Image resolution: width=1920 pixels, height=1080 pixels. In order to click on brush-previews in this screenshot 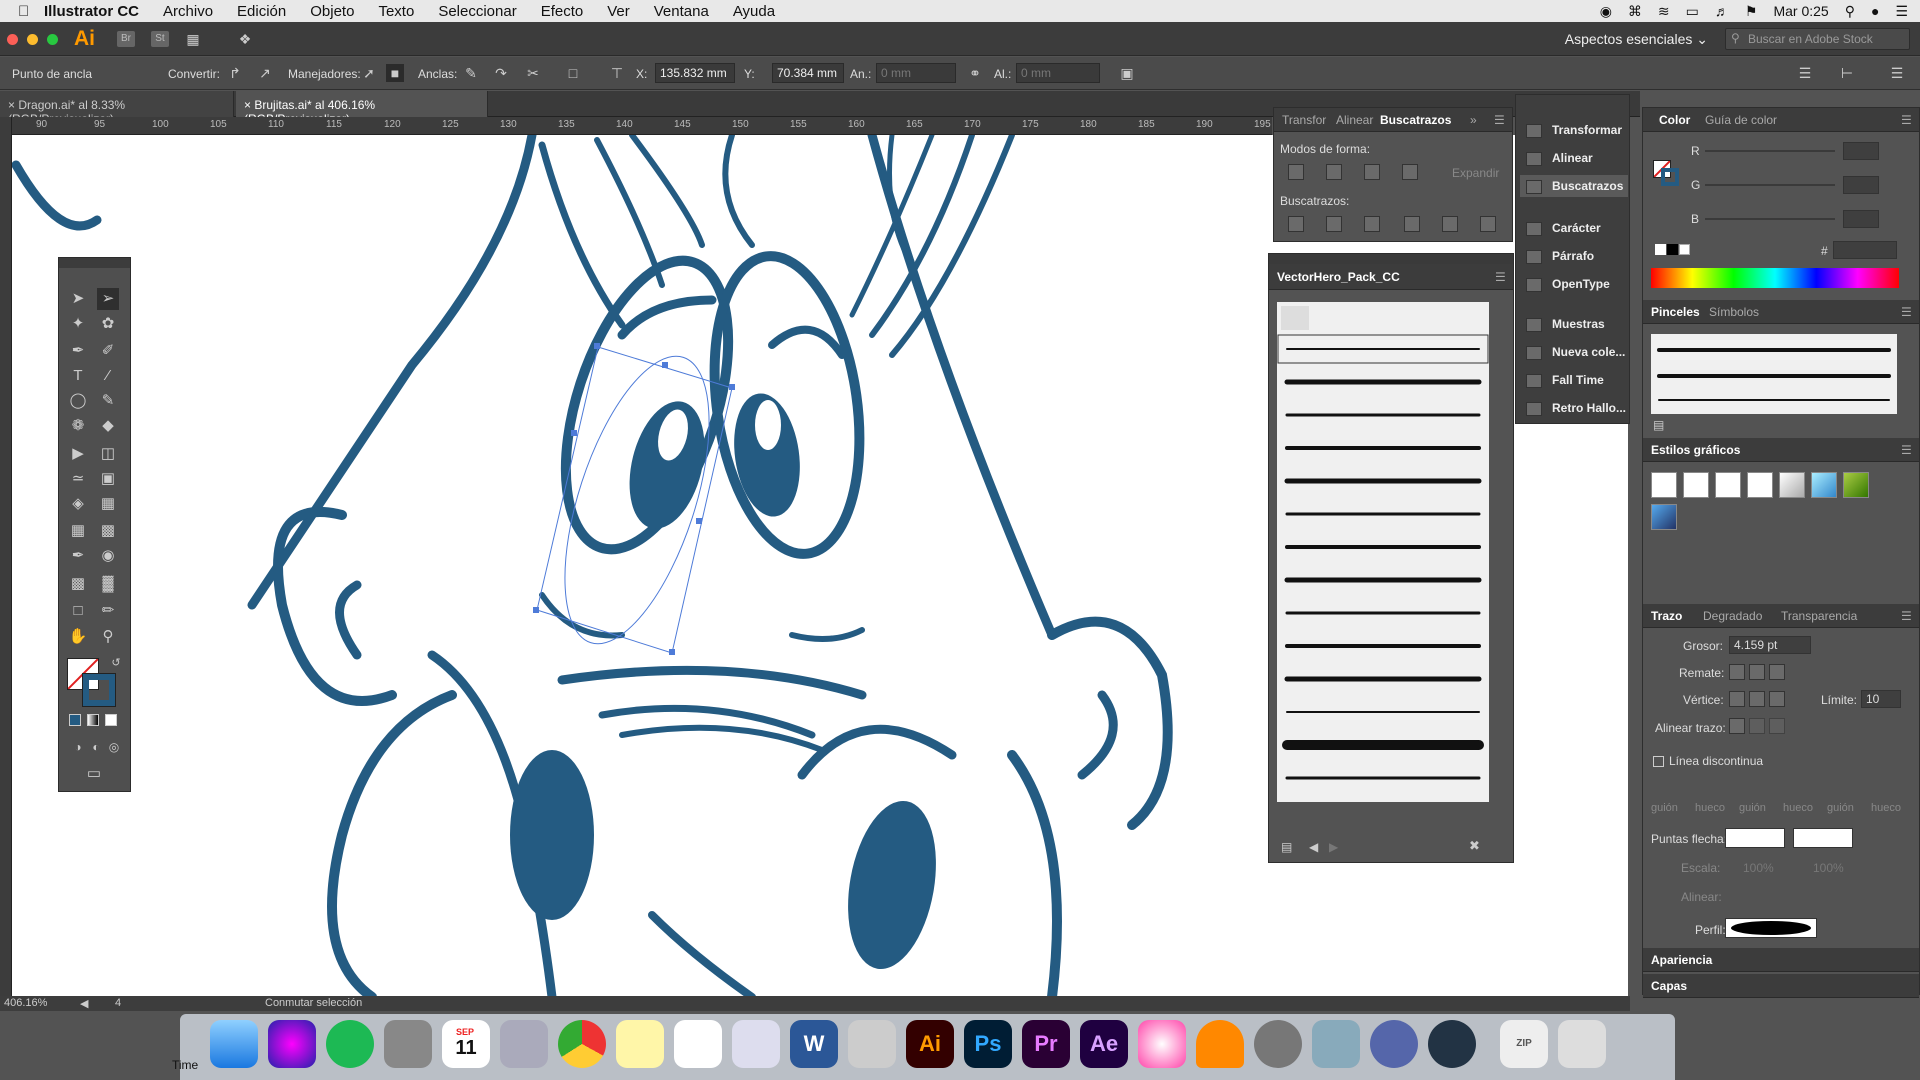, I will do `click(1774, 374)`.